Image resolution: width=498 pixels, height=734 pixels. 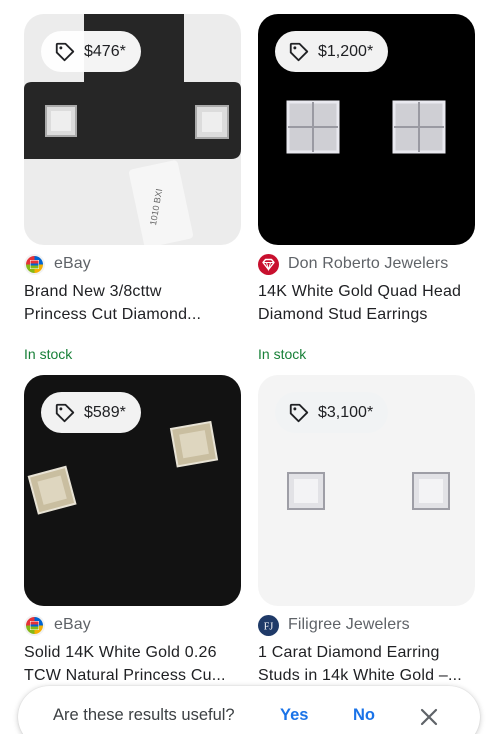 I want to click on price-text: $589*, so click(x=105, y=412).